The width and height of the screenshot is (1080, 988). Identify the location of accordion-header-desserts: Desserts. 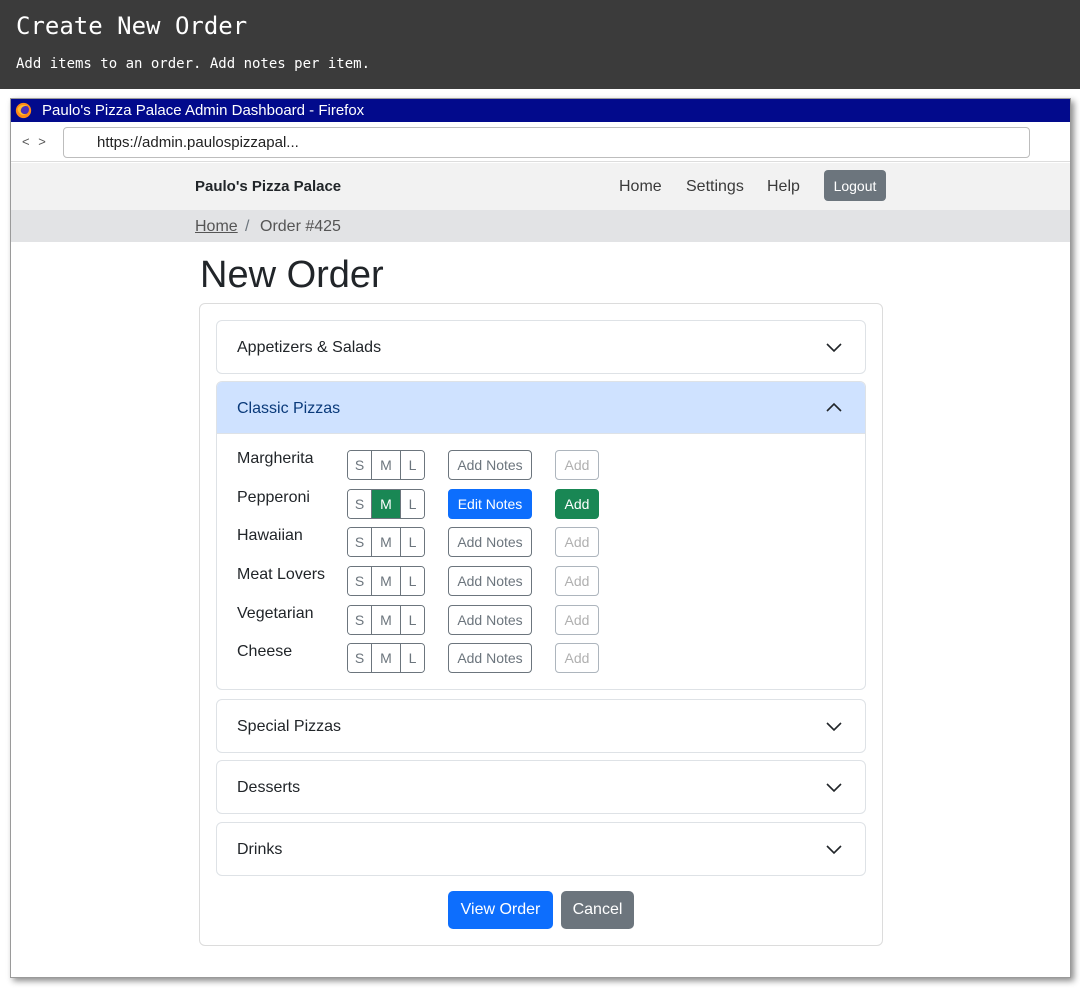
(541, 787).